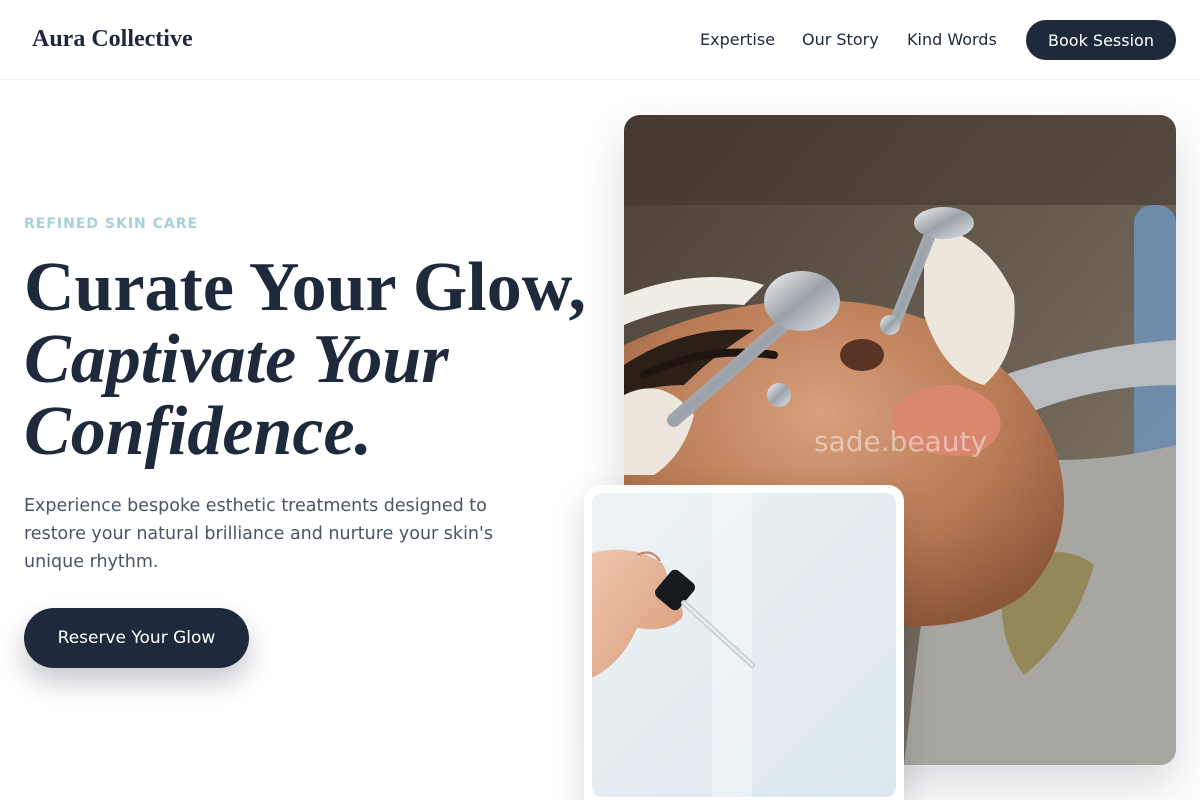 This screenshot has width=1200, height=800. I want to click on headline-line-2: Captivate Your, so click(236, 359).